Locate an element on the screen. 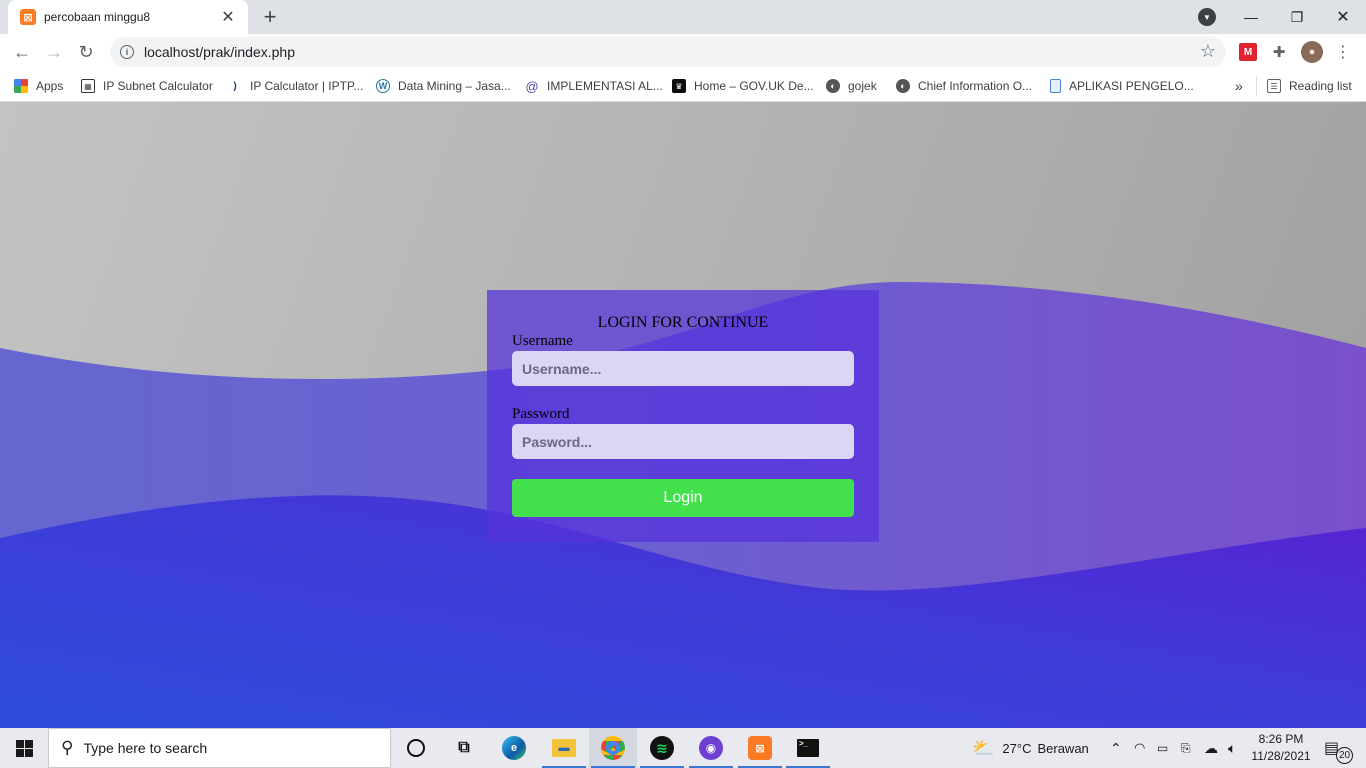 This screenshot has height=768, width=1366. onedrive-cloud-icon: ☁ is located at coordinates (1211, 748).